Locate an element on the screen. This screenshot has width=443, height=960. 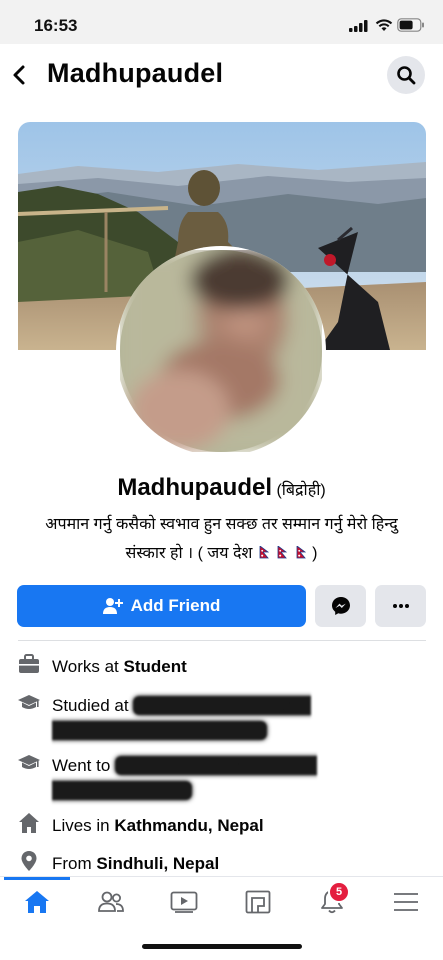
profile-name-suffix: (बिद्रोही) is located at coordinates (301, 490).